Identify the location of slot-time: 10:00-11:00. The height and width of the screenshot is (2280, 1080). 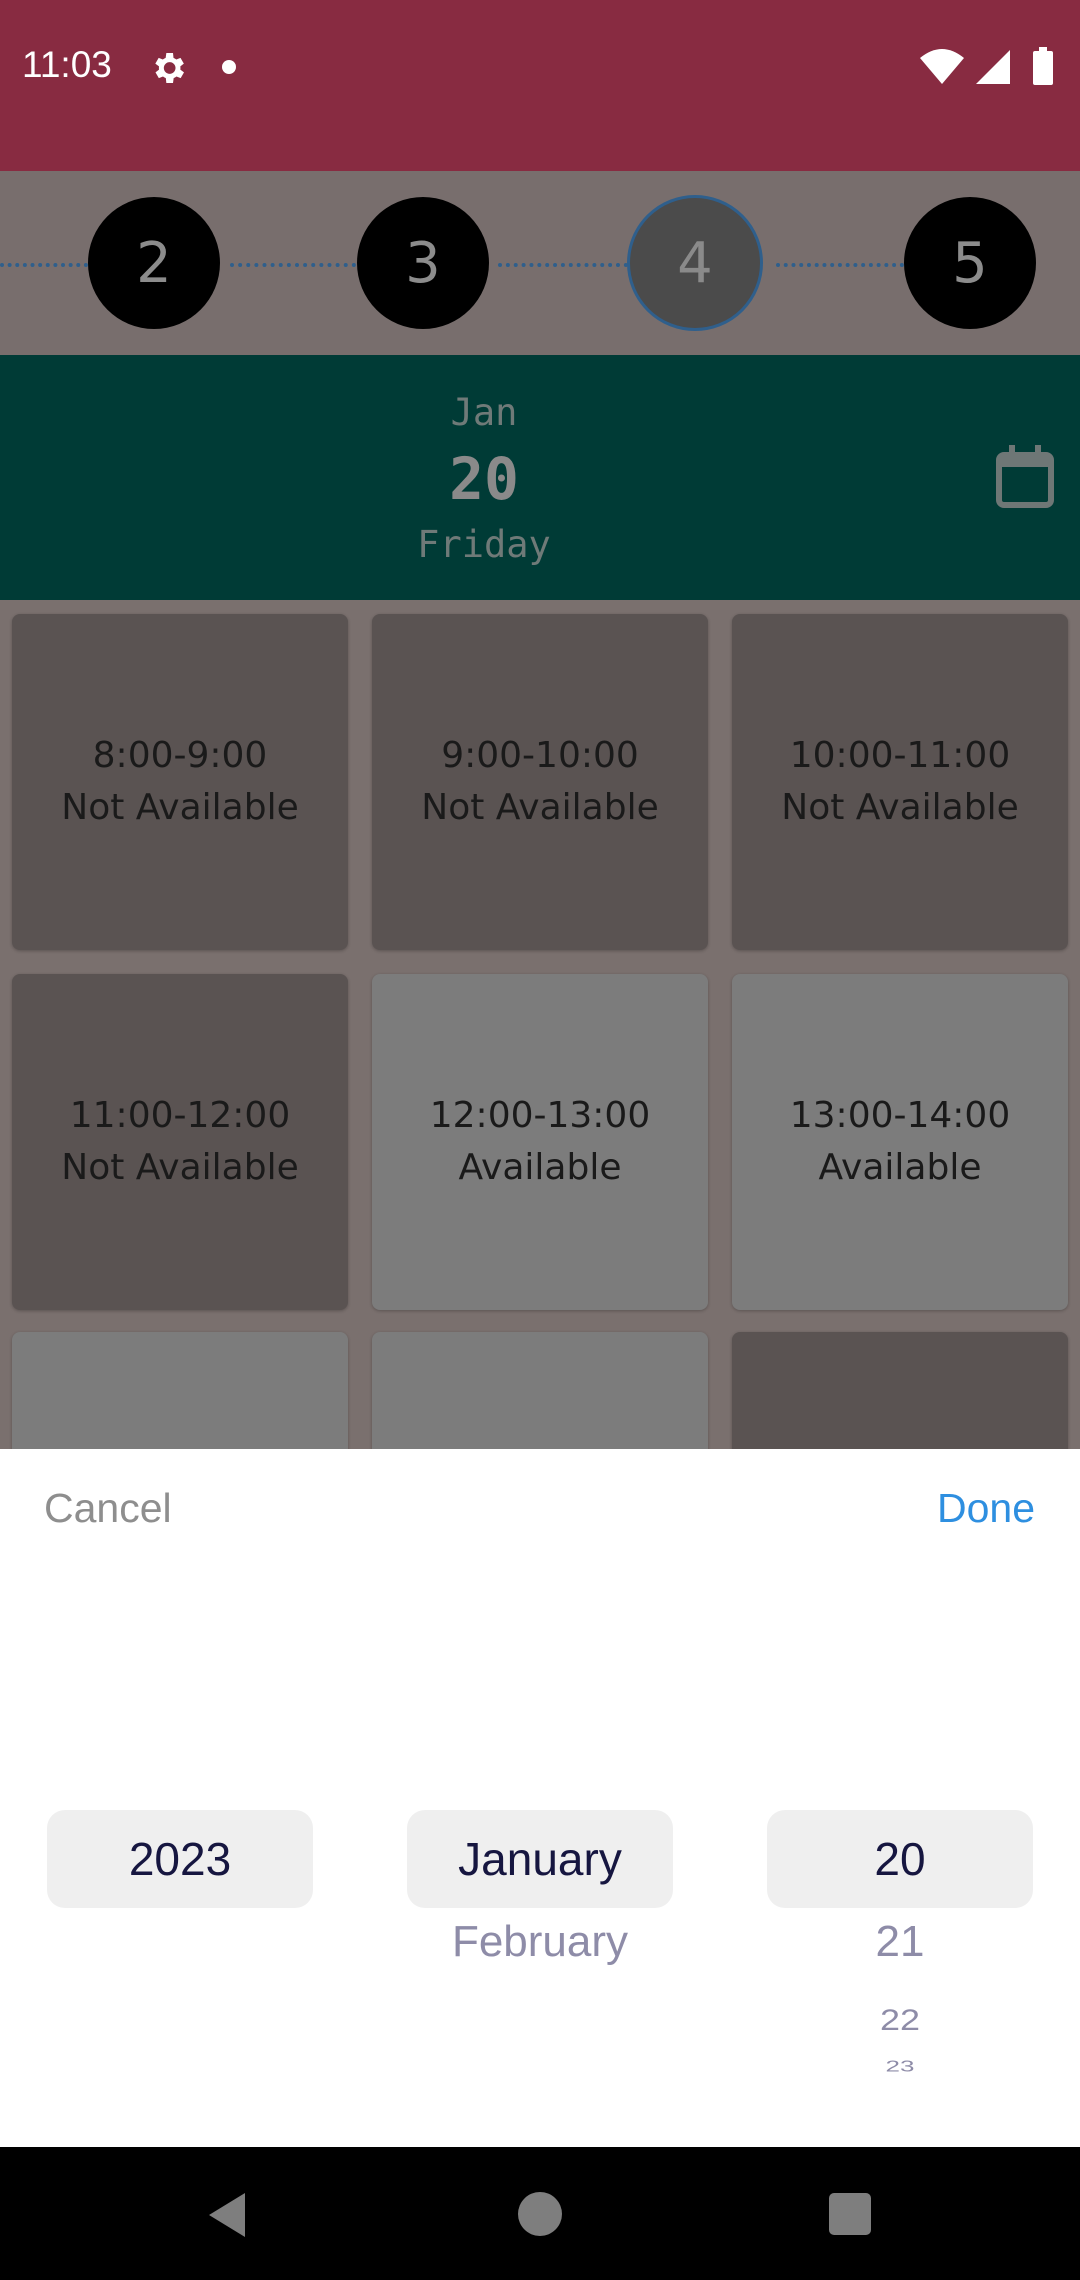
(900, 755).